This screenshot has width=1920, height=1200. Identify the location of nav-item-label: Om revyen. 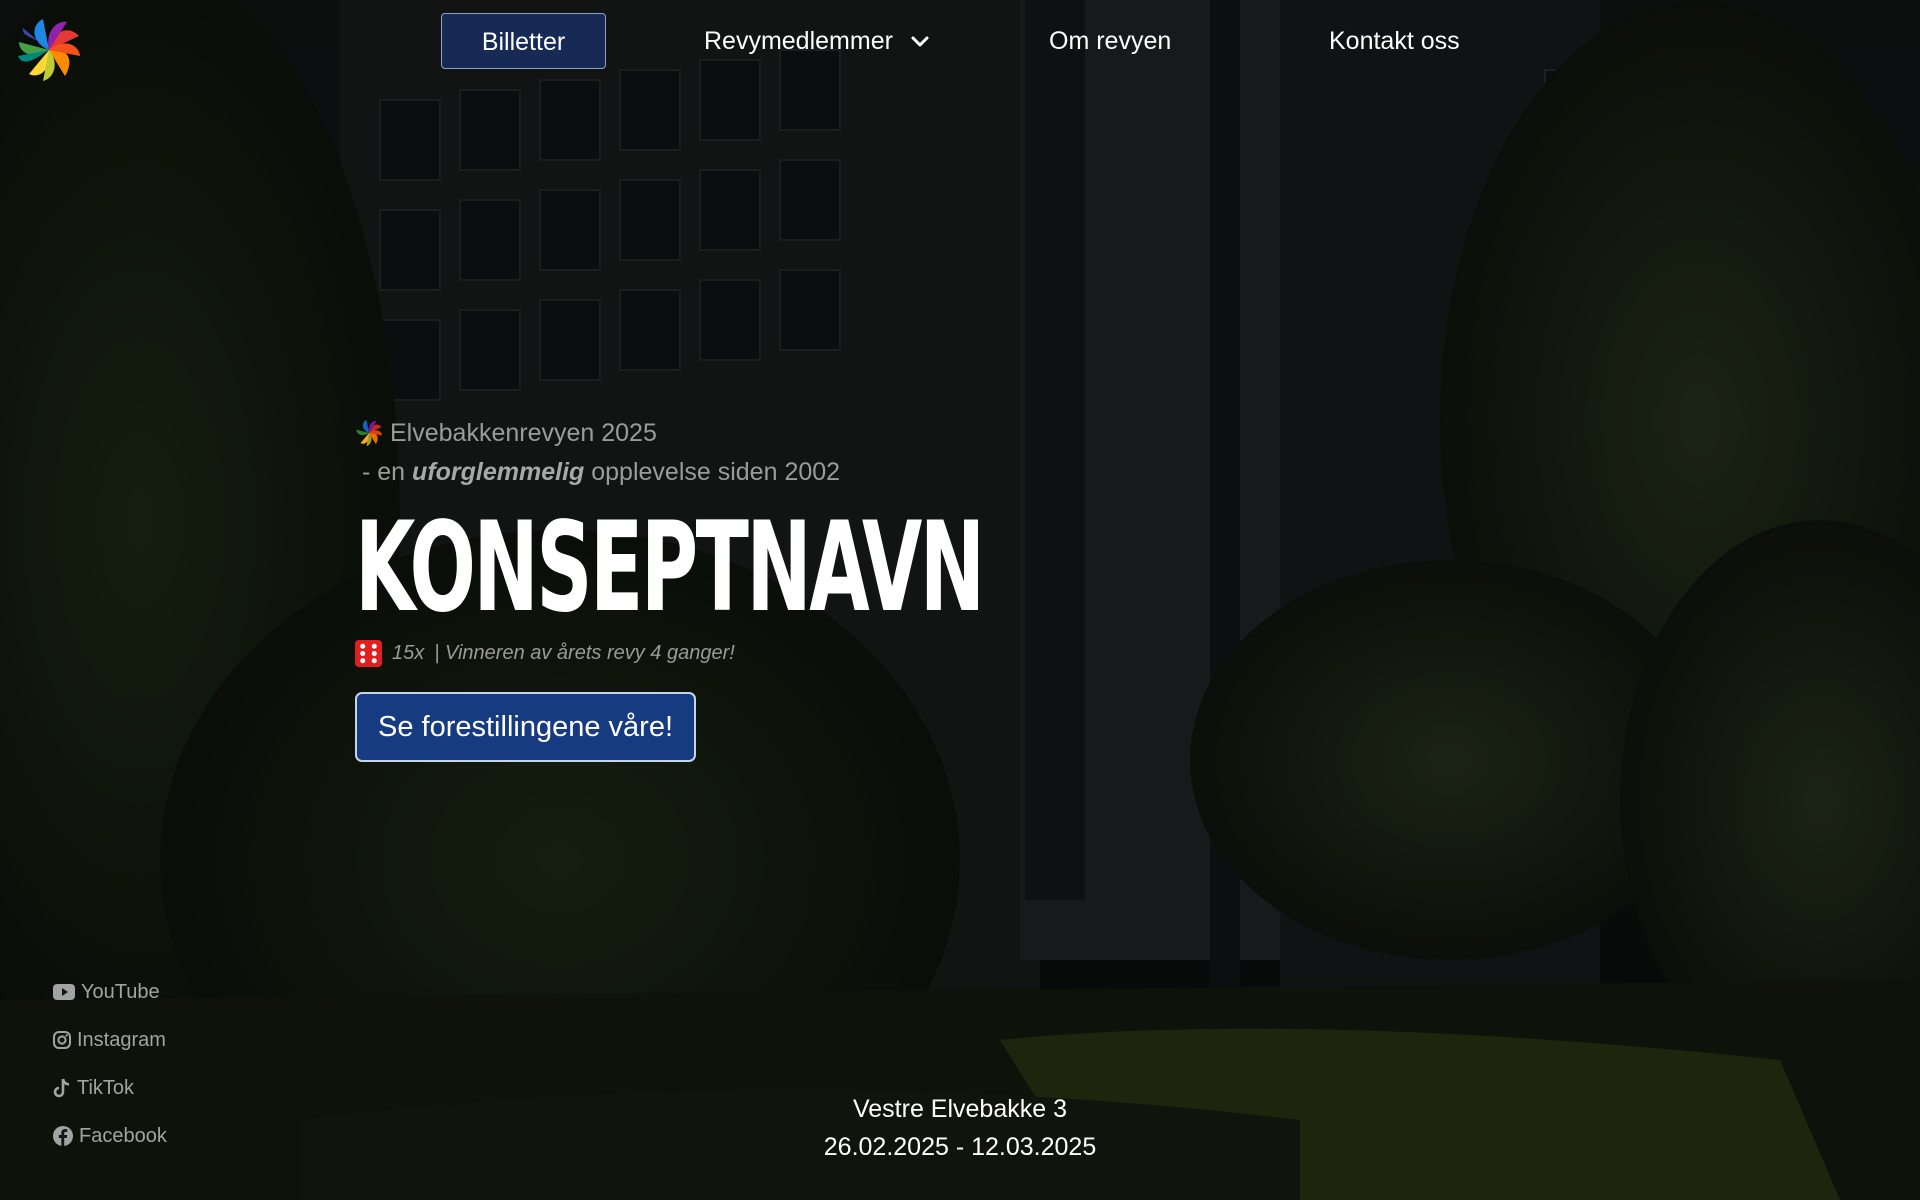
(1110, 41).